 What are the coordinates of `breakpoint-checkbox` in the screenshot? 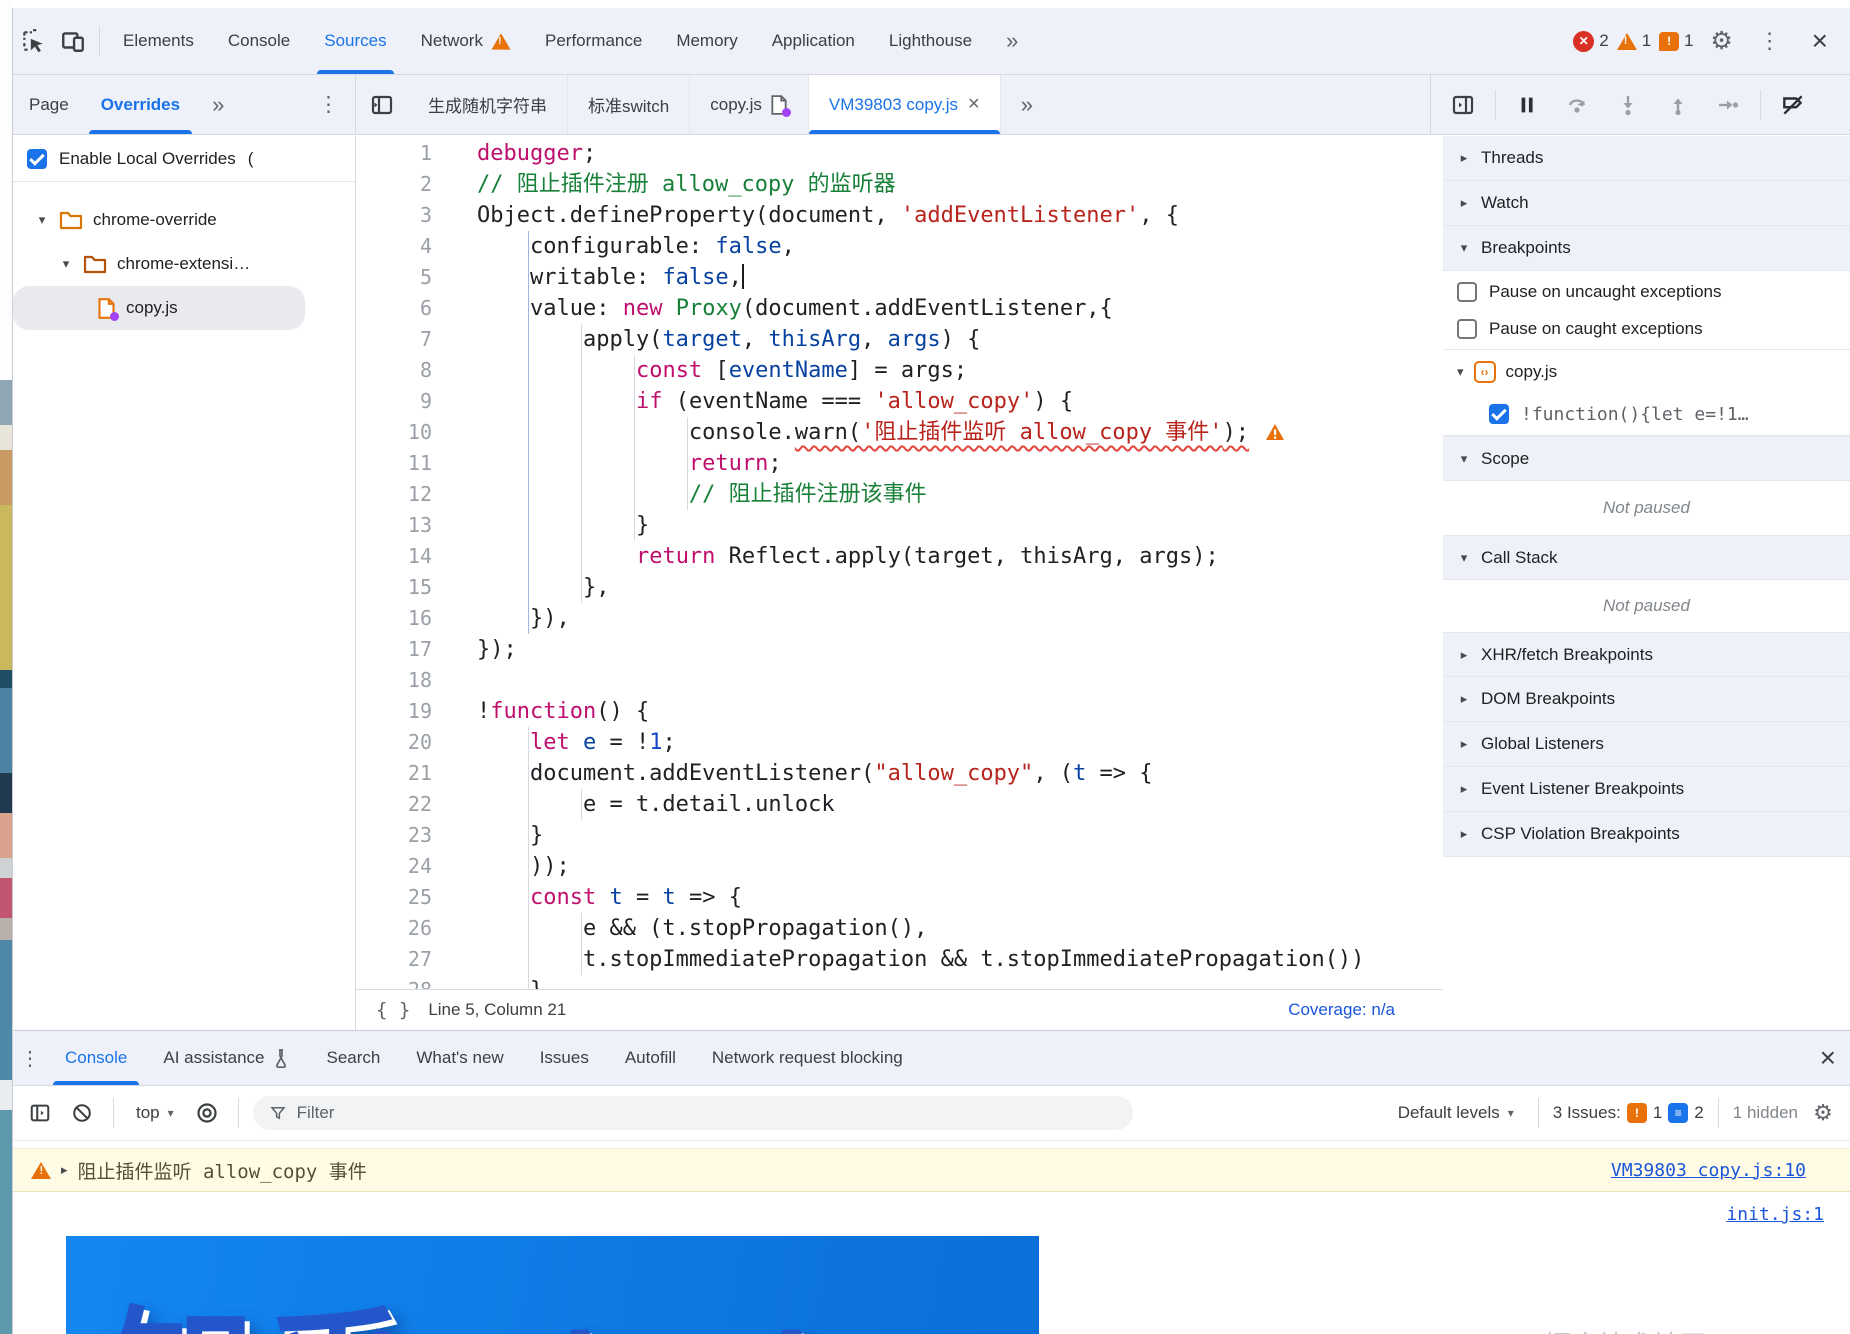 It's located at (1499, 414).